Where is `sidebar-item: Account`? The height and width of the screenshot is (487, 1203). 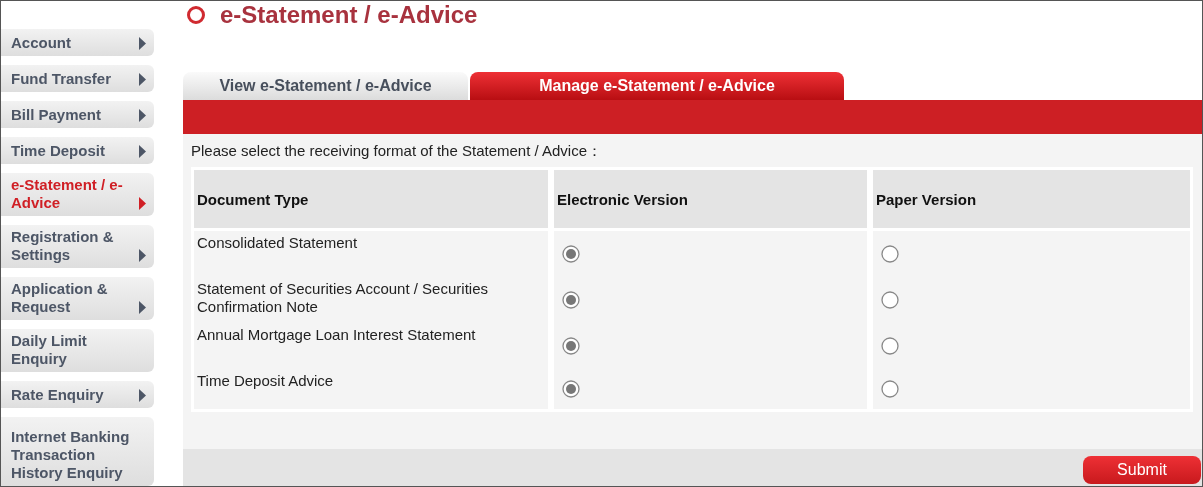
sidebar-item: Account is located at coordinates (77, 42).